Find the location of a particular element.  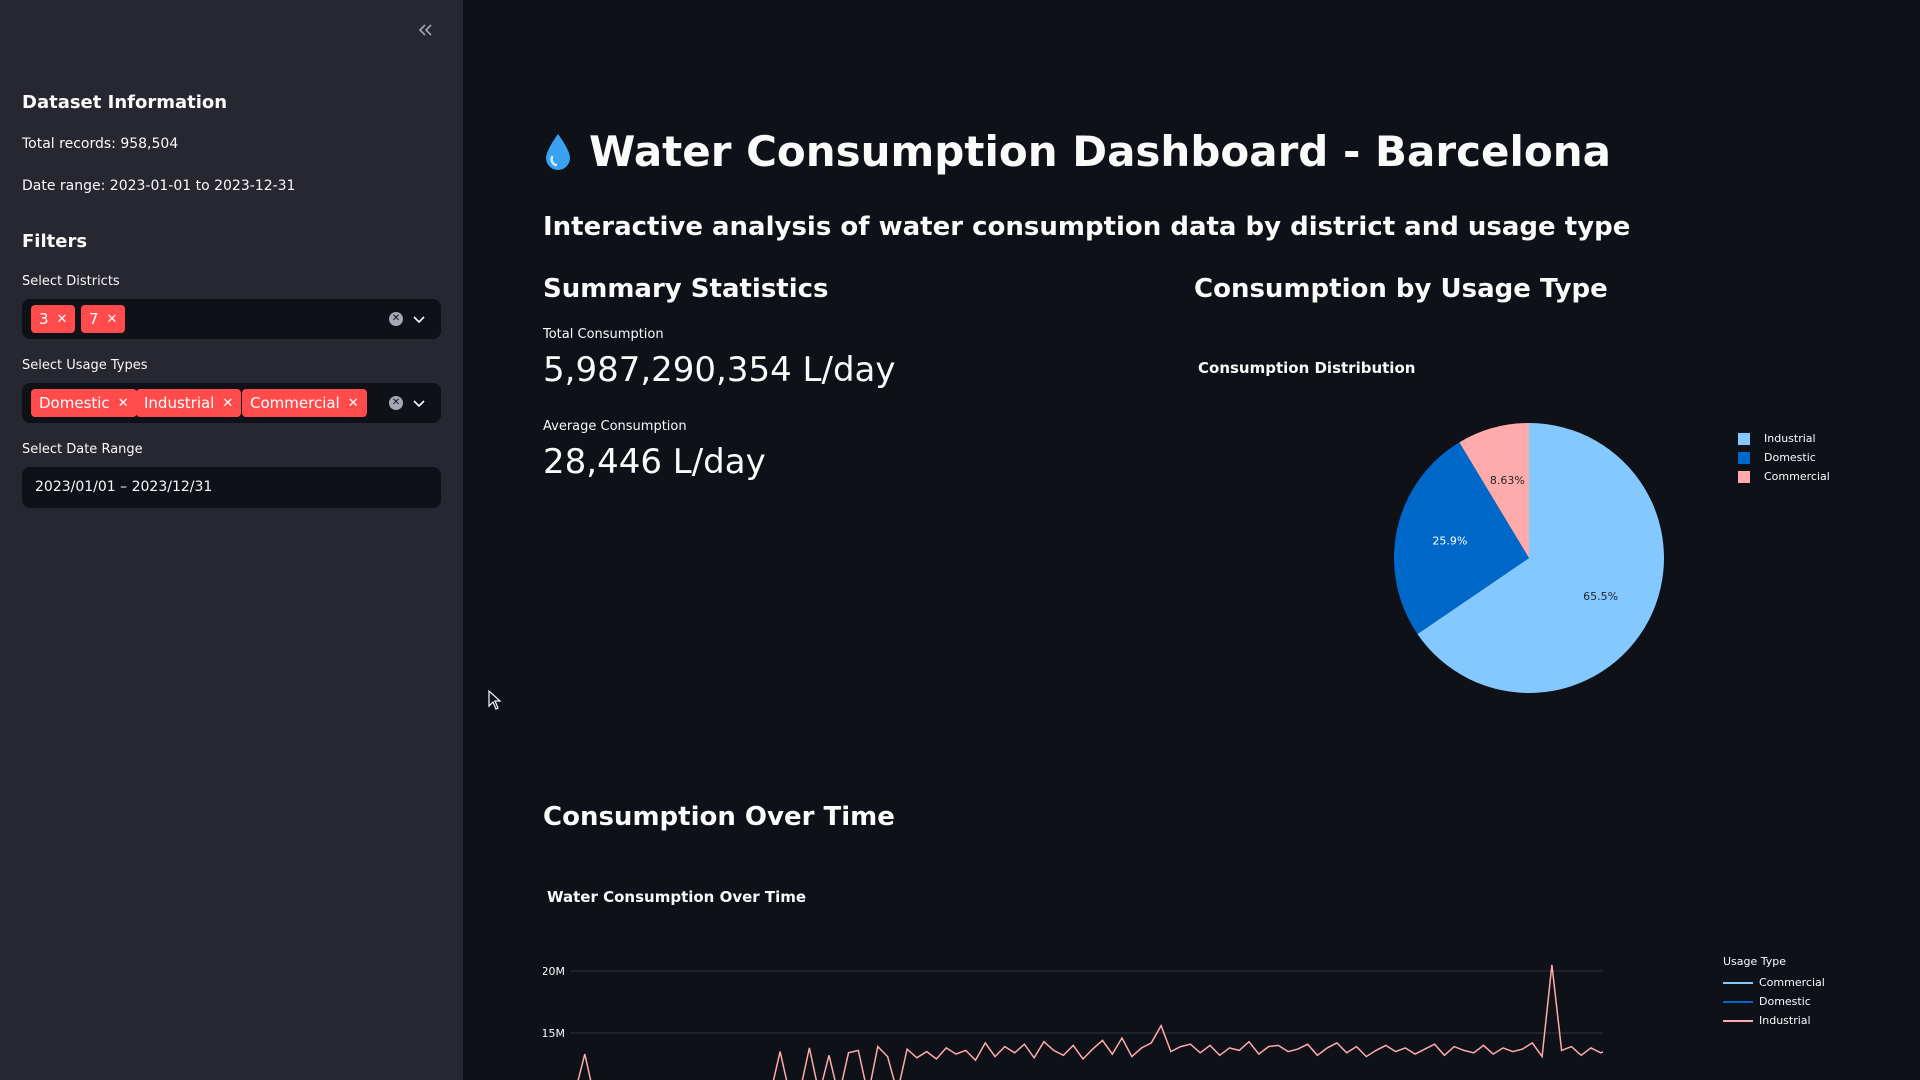

total-consumption-label: Total Consumption is located at coordinates (603, 334).